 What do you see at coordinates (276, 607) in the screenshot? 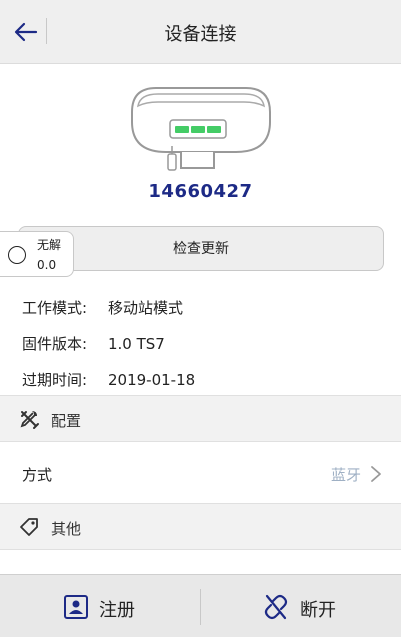
I see `broken-link-icon` at bounding box center [276, 607].